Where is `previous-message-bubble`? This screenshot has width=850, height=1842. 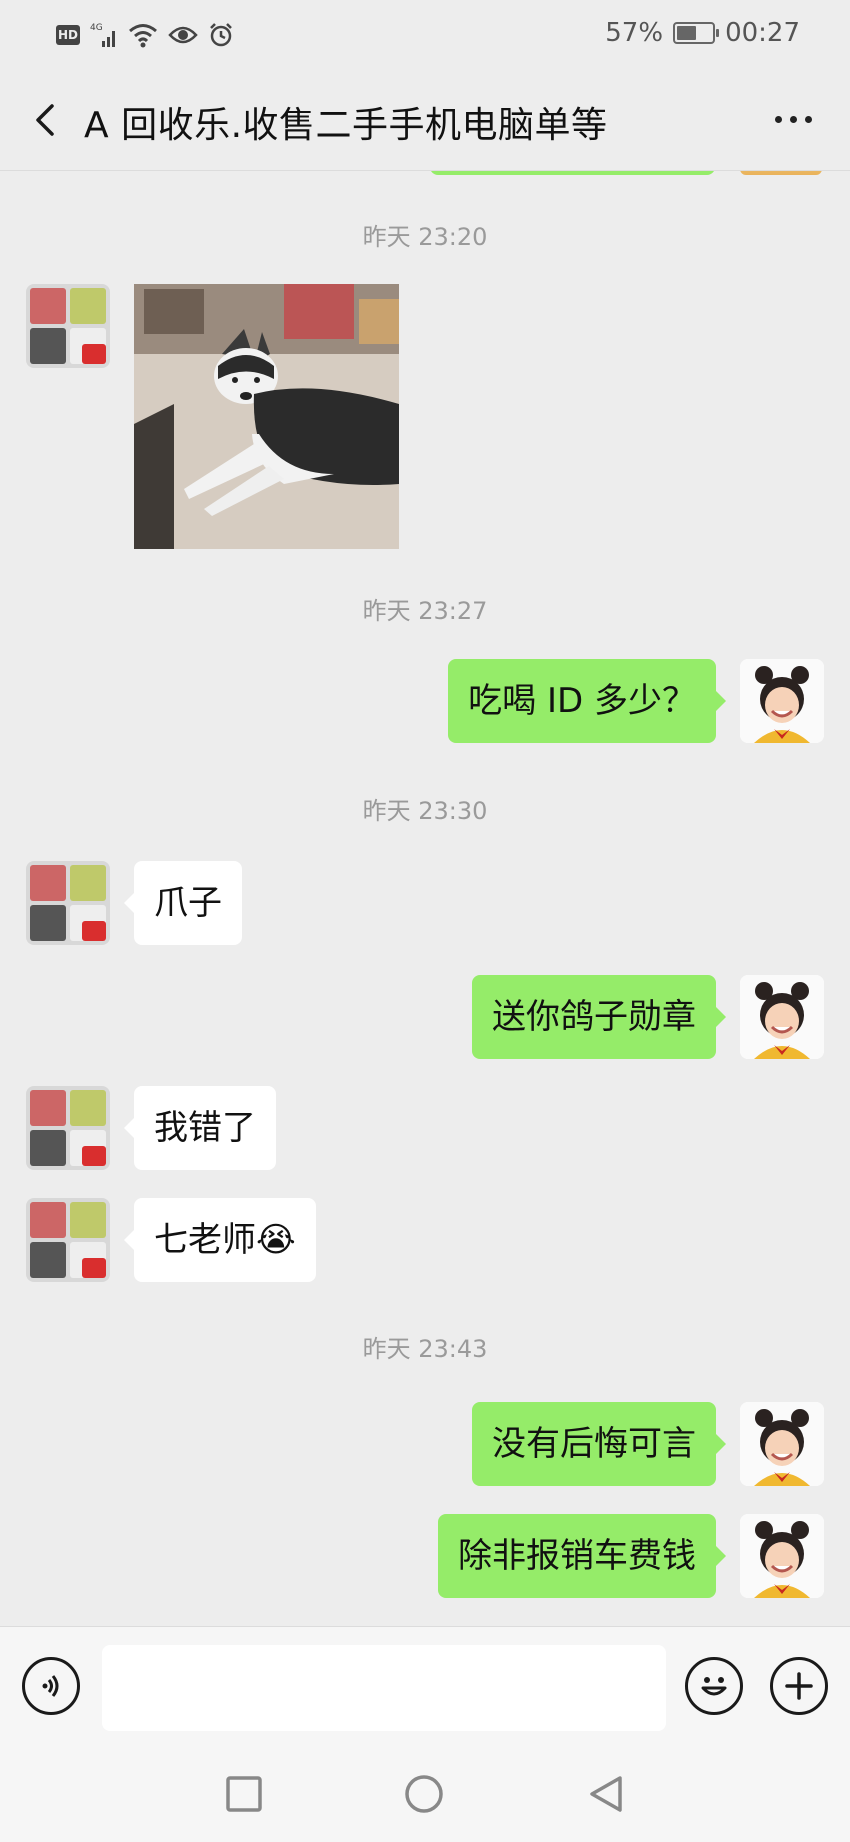
previous-message-bubble is located at coordinates (572, 173).